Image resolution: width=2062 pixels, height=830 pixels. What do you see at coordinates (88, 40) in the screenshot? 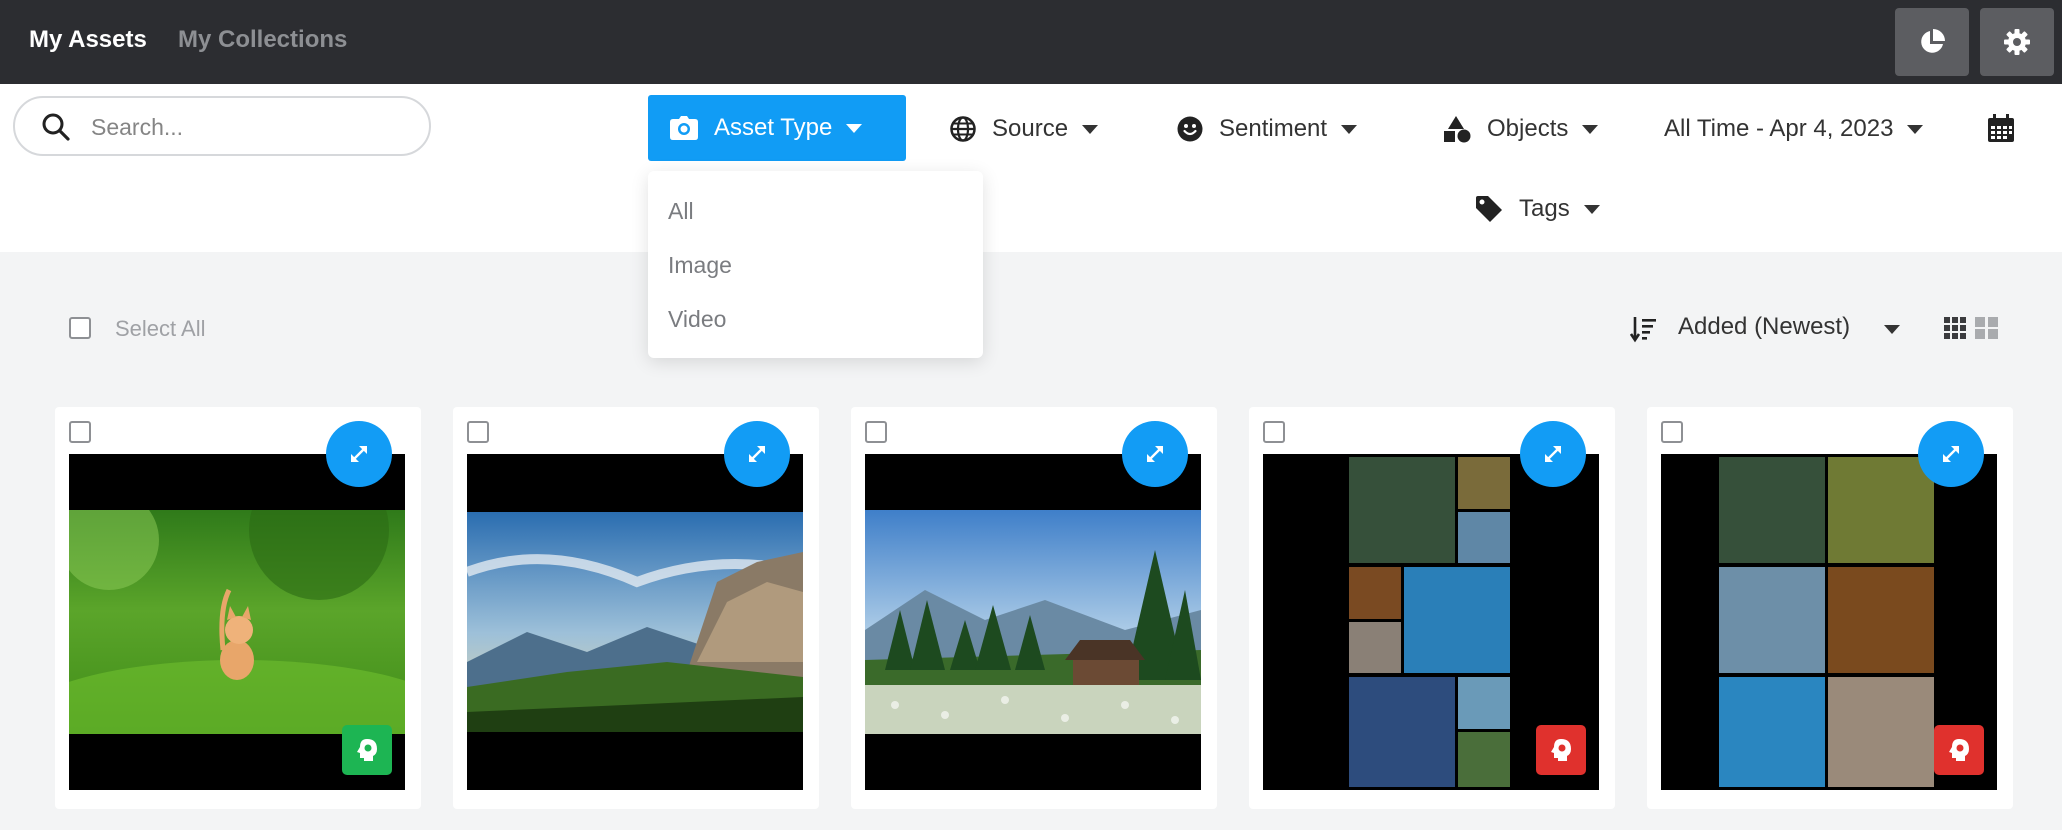
I see `tab-my-assets: My Assets` at bounding box center [88, 40].